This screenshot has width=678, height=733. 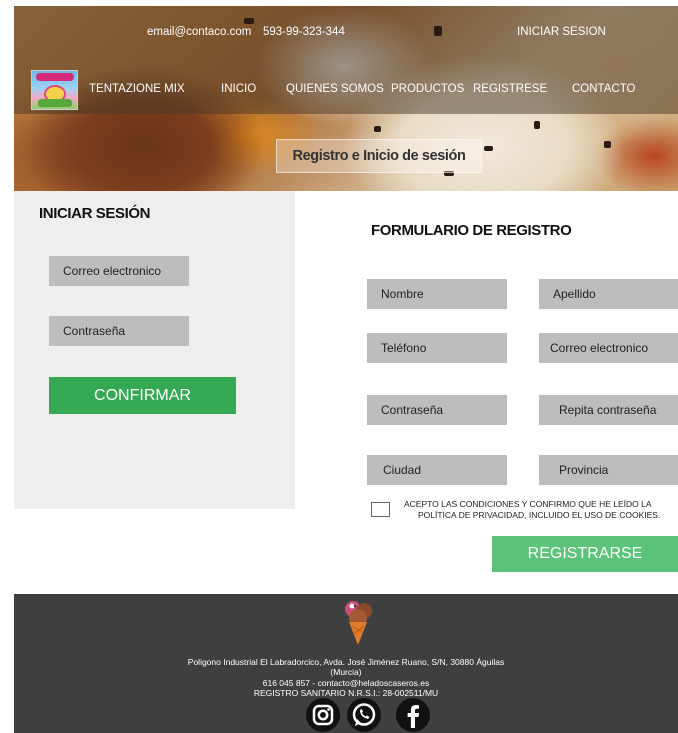 I want to click on facebook-icon, so click(x=413, y=715).